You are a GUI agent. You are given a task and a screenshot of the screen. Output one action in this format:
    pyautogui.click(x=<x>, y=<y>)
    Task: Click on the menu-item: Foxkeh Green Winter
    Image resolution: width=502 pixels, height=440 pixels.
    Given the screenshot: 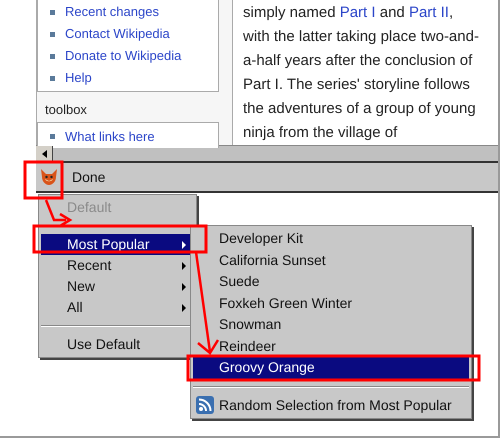 What is the action you would take?
    pyautogui.click(x=331, y=303)
    